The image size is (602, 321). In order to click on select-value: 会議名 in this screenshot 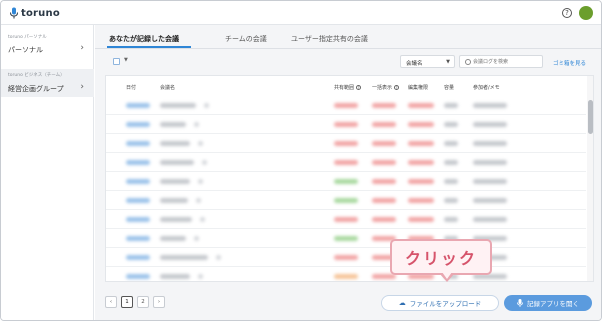, I will do `click(414, 64)`.